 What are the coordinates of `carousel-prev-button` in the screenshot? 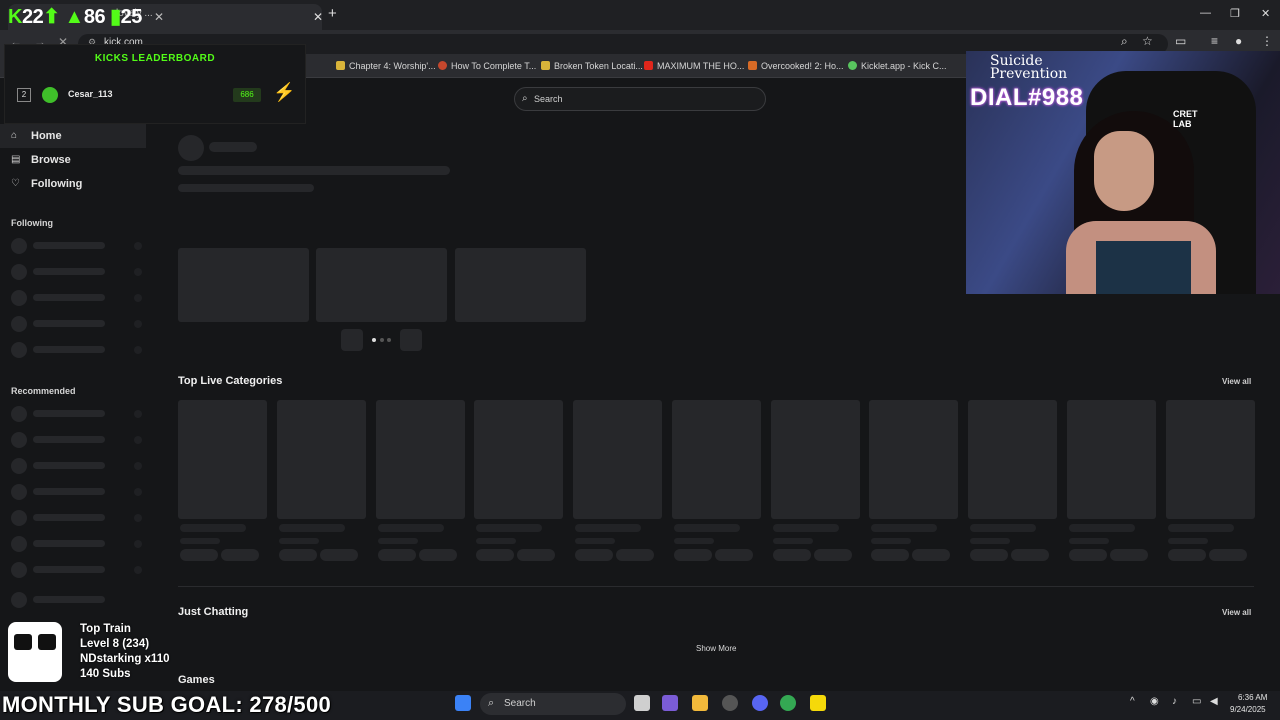 It's located at (352, 340).